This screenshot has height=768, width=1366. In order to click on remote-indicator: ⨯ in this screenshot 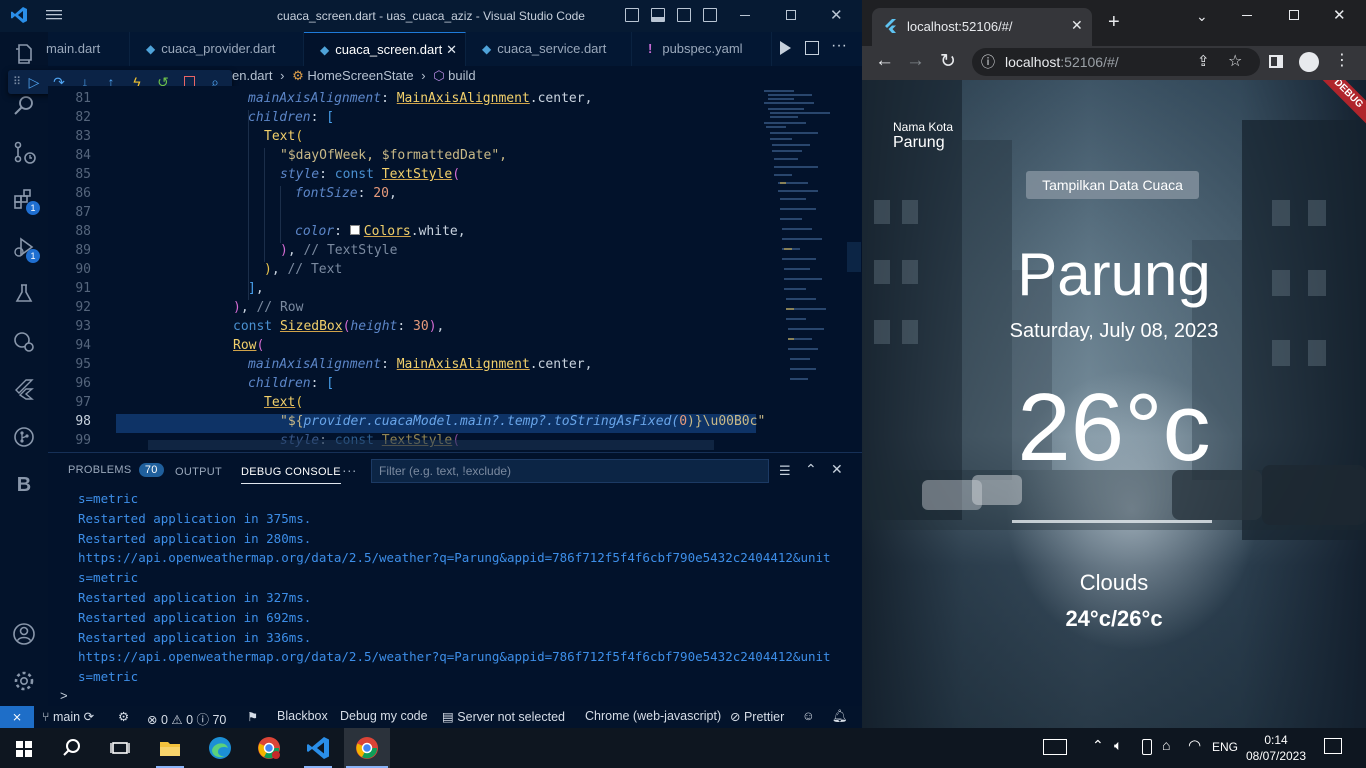, I will do `click(17, 717)`.